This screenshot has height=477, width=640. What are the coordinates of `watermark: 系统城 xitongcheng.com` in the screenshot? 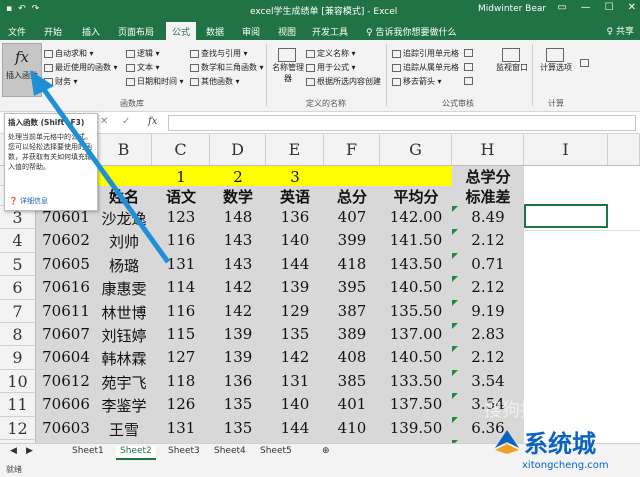 It's located at (563, 448).